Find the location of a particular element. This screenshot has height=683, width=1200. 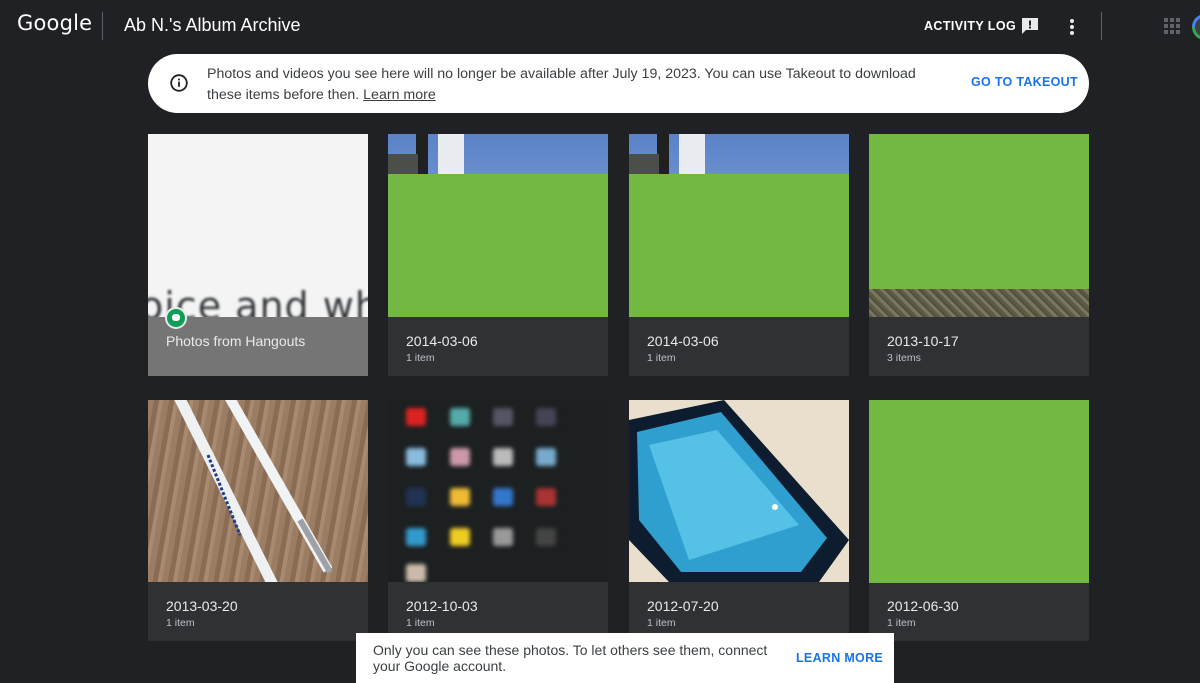

learn-more-button: LEARN MORE is located at coordinates (839, 658).